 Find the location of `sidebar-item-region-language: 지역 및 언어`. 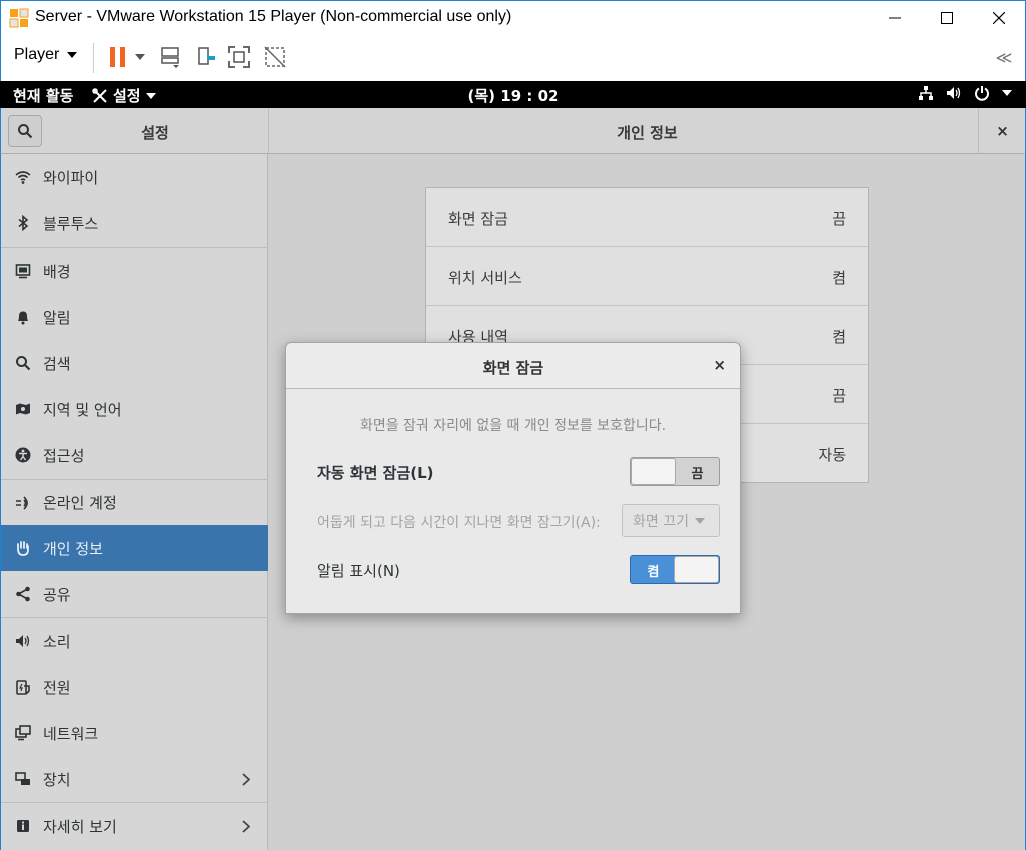

sidebar-item-region-language: 지역 및 언어 is located at coordinates (134, 409).